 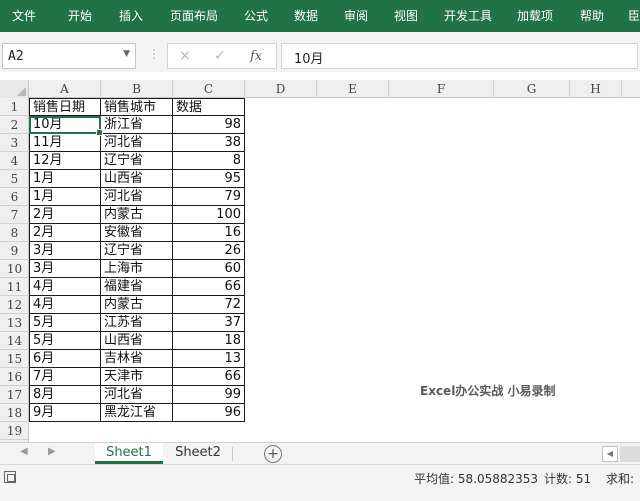 What do you see at coordinates (209, 233) in the screenshot?
I see `table-cell: 16` at bounding box center [209, 233].